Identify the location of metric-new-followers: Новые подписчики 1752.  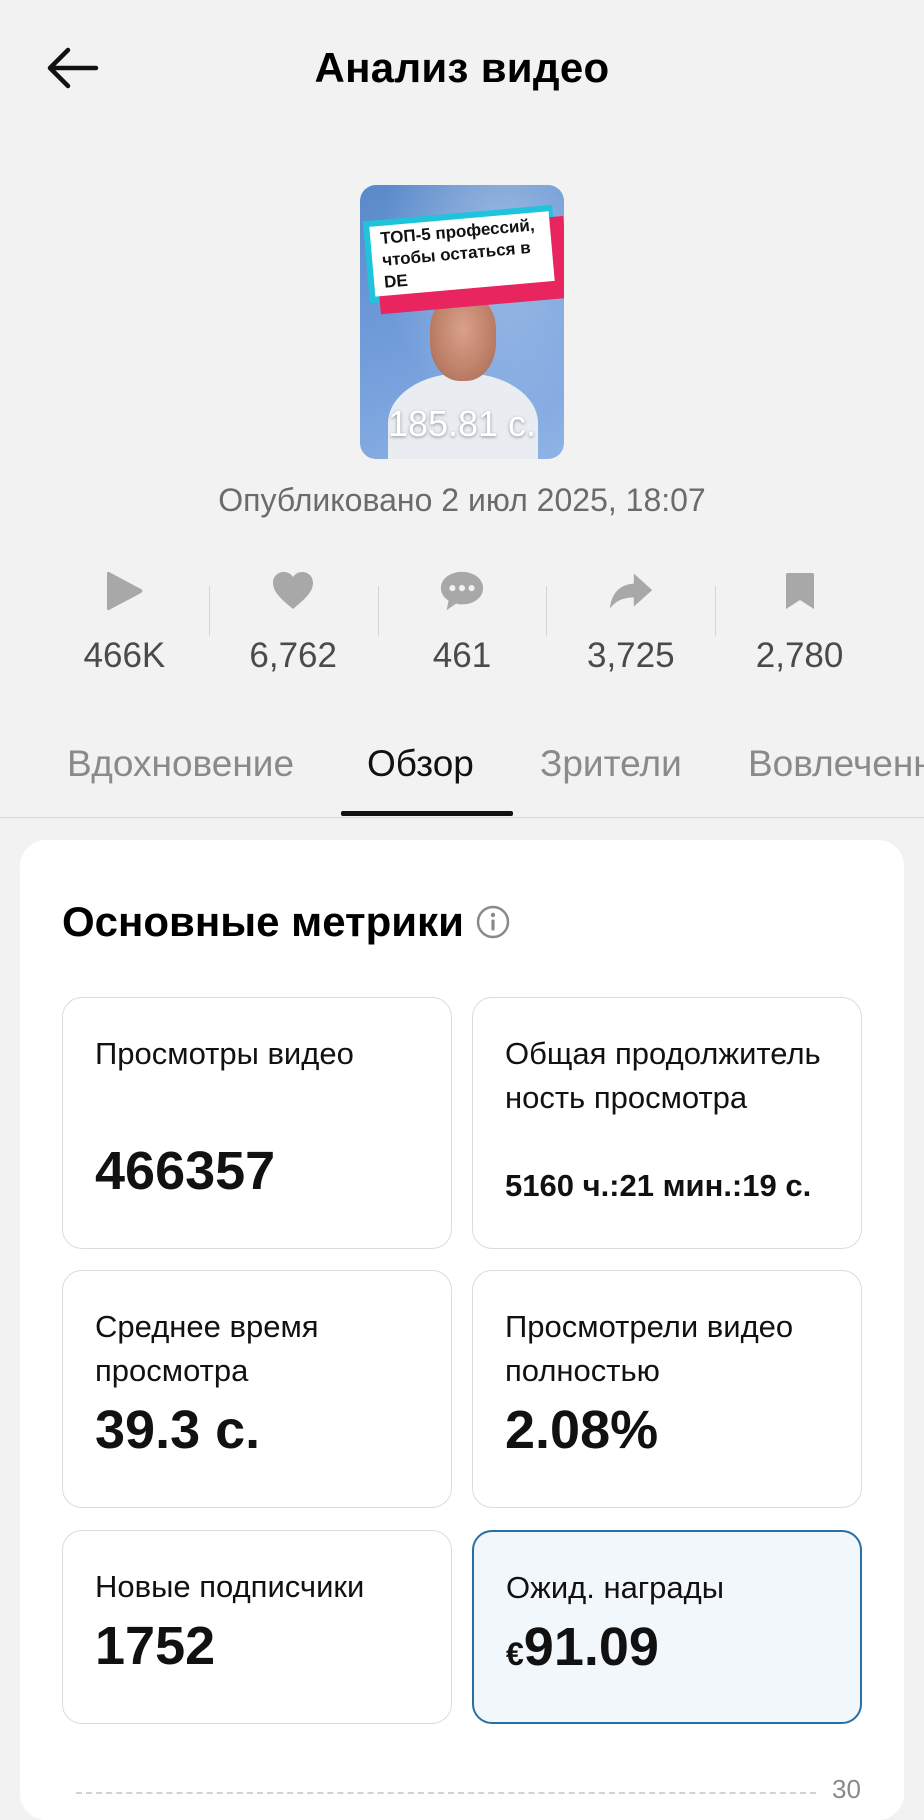
(257, 1627).